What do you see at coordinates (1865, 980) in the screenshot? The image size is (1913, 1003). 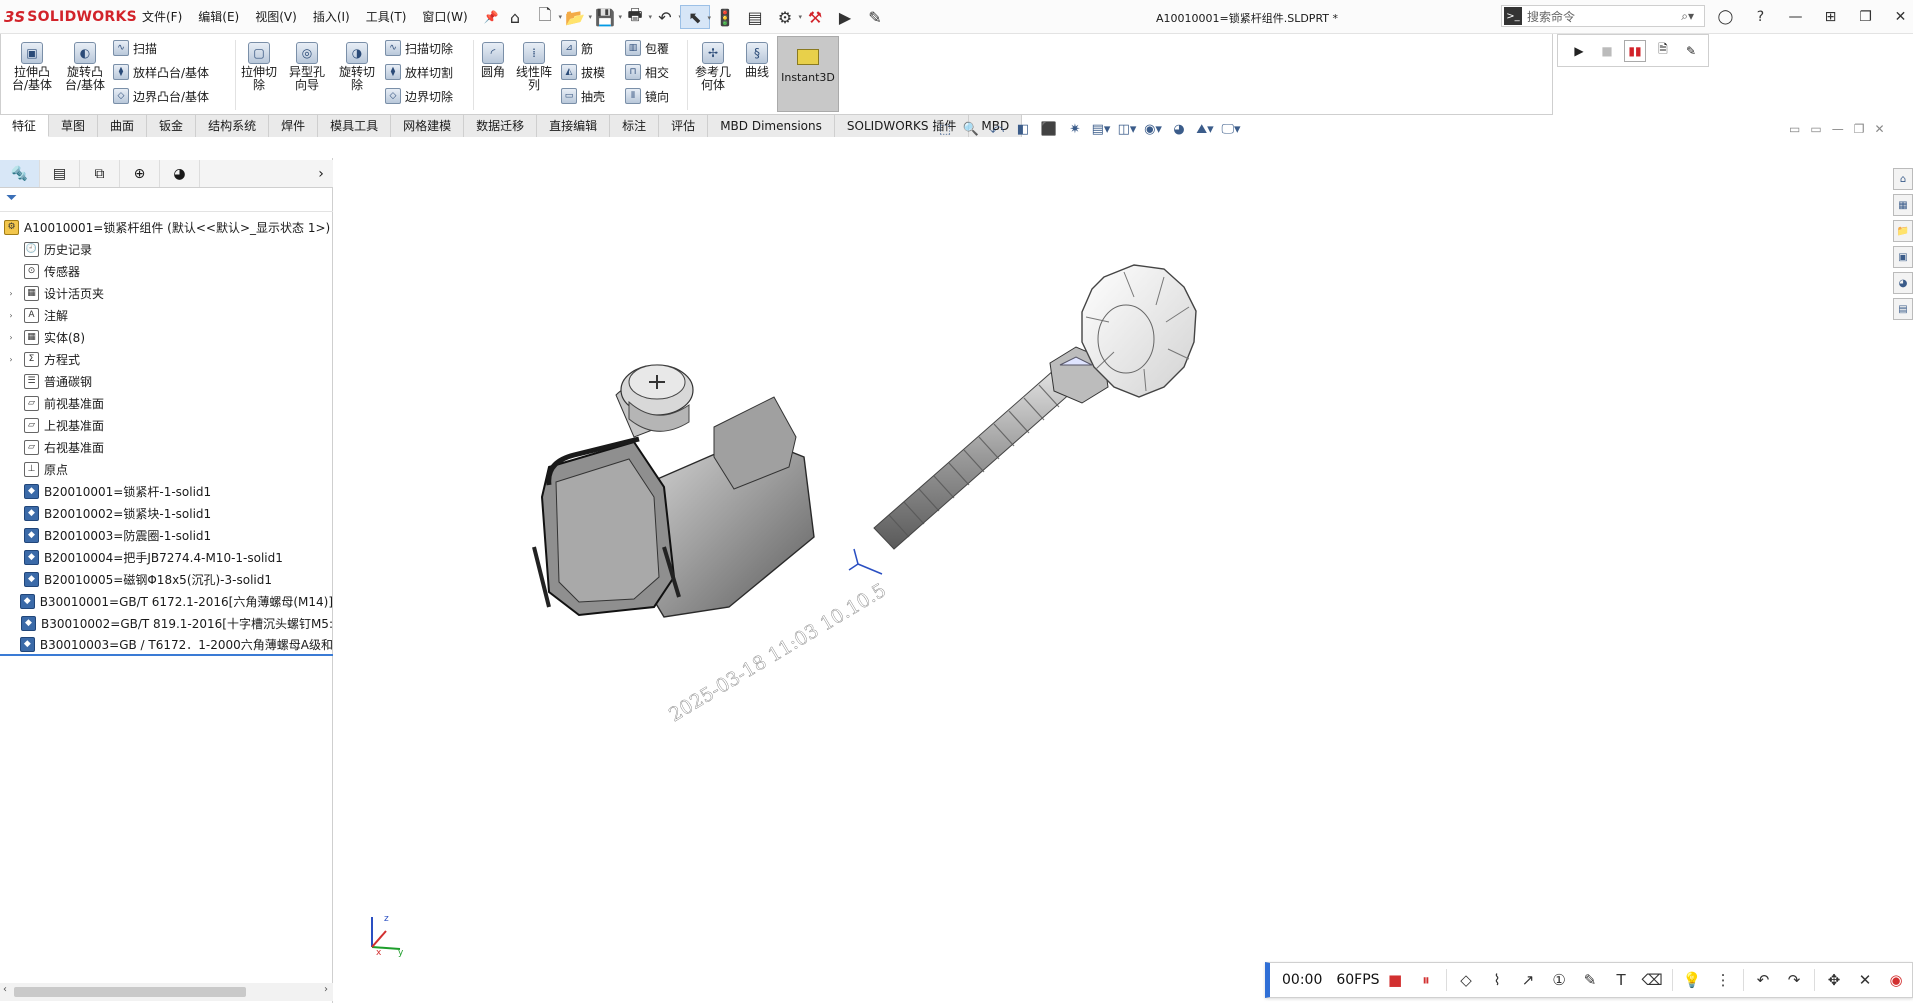 I see `close-recorder-icon: ✕` at bounding box center [1865, 980].